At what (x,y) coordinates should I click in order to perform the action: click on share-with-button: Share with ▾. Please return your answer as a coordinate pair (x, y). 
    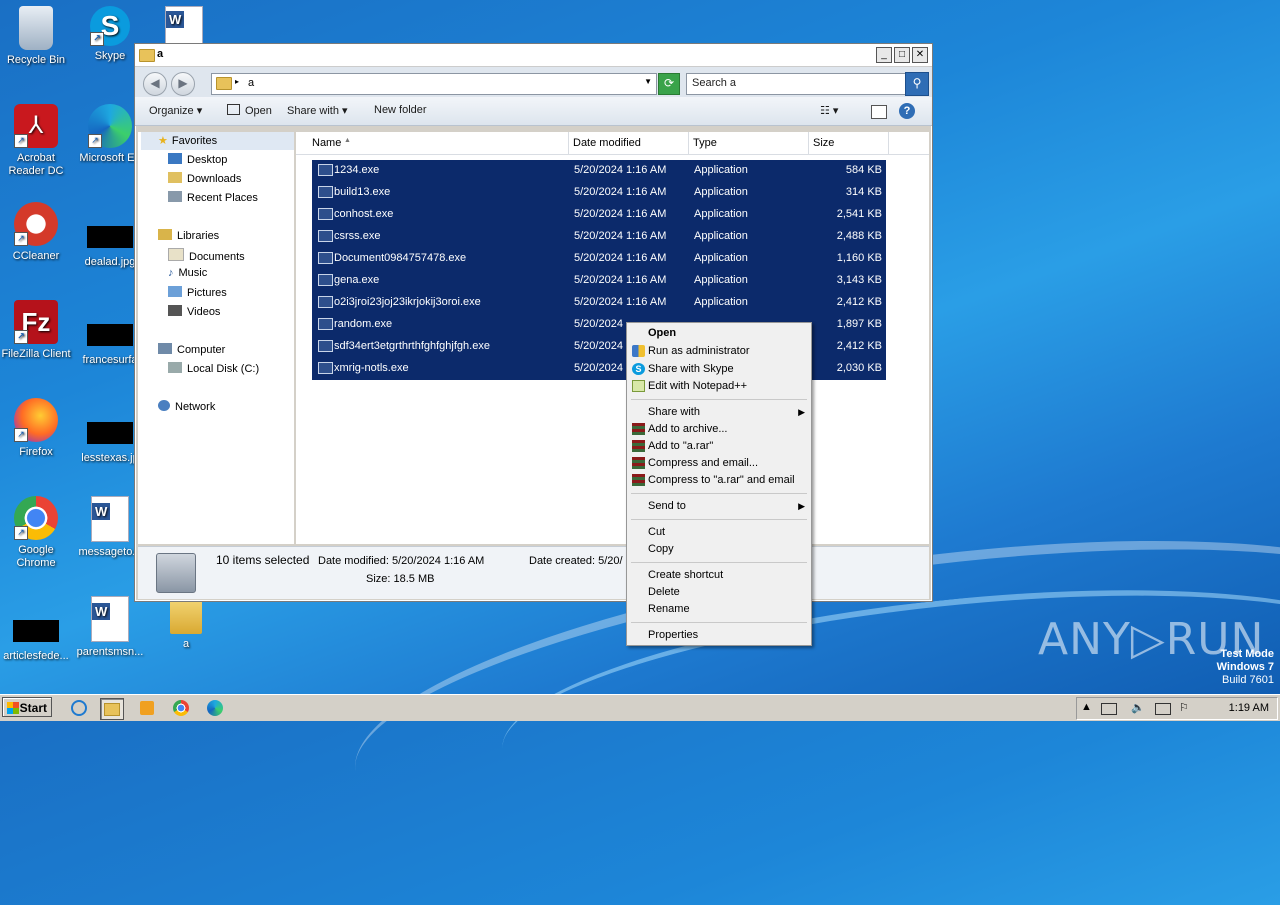
    Looking at the image, I should click on (317, 110).